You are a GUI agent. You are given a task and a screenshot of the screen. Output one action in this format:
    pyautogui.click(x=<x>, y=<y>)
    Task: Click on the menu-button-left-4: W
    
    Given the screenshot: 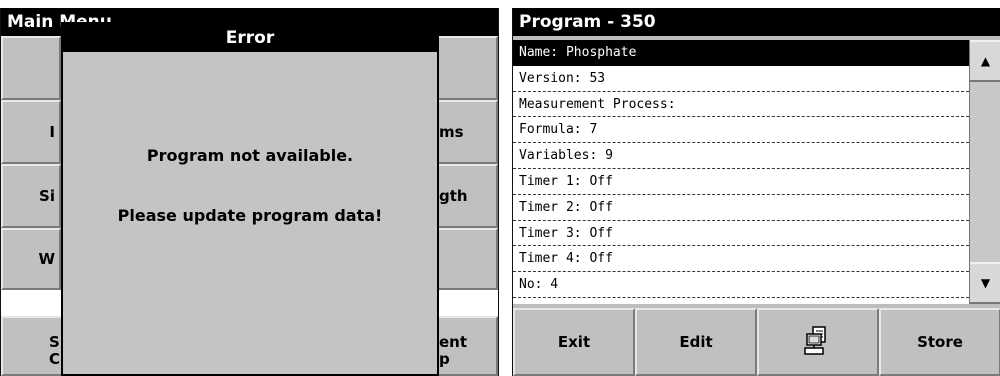 What is the action you would take?
    pyautogui.click(x=31, y=259)
    